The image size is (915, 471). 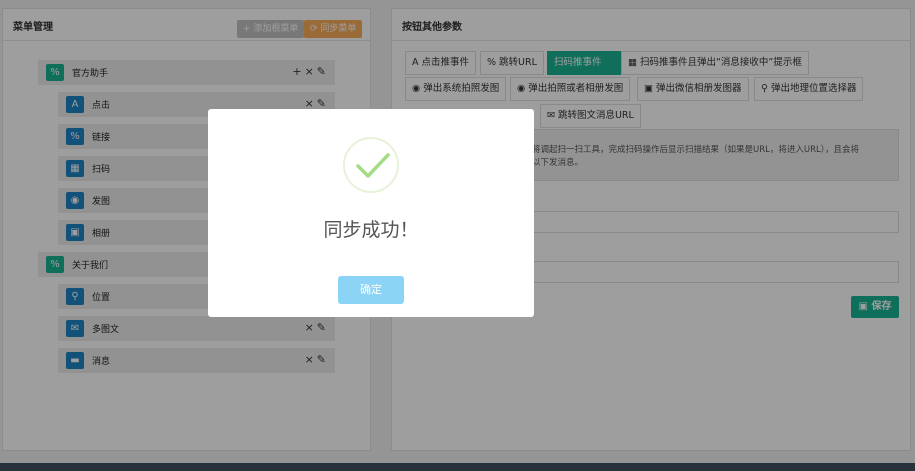 What do you see at coordinates (371, 230) in the screenshot?
I see `dialog-title: 同步成功！` at bounding box center [371, 230].